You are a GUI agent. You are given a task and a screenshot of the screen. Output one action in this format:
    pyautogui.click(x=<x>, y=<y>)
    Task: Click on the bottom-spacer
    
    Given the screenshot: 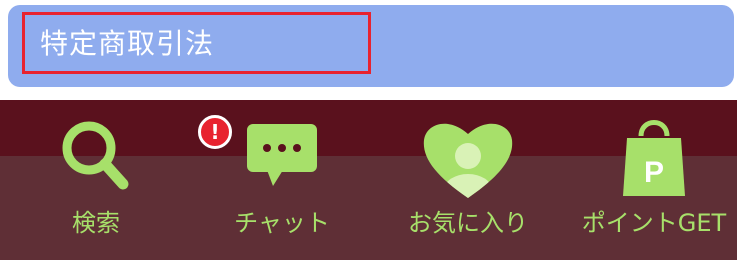 What is the action you would take?
    pyautogui.click(x=368, y=267)
    